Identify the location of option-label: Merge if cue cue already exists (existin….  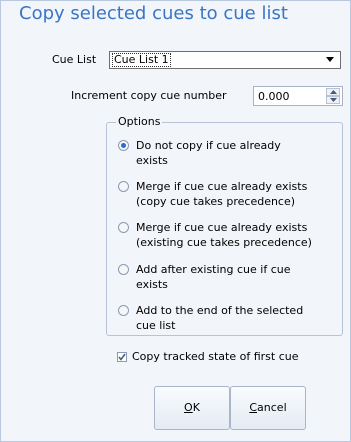
(224, 235).